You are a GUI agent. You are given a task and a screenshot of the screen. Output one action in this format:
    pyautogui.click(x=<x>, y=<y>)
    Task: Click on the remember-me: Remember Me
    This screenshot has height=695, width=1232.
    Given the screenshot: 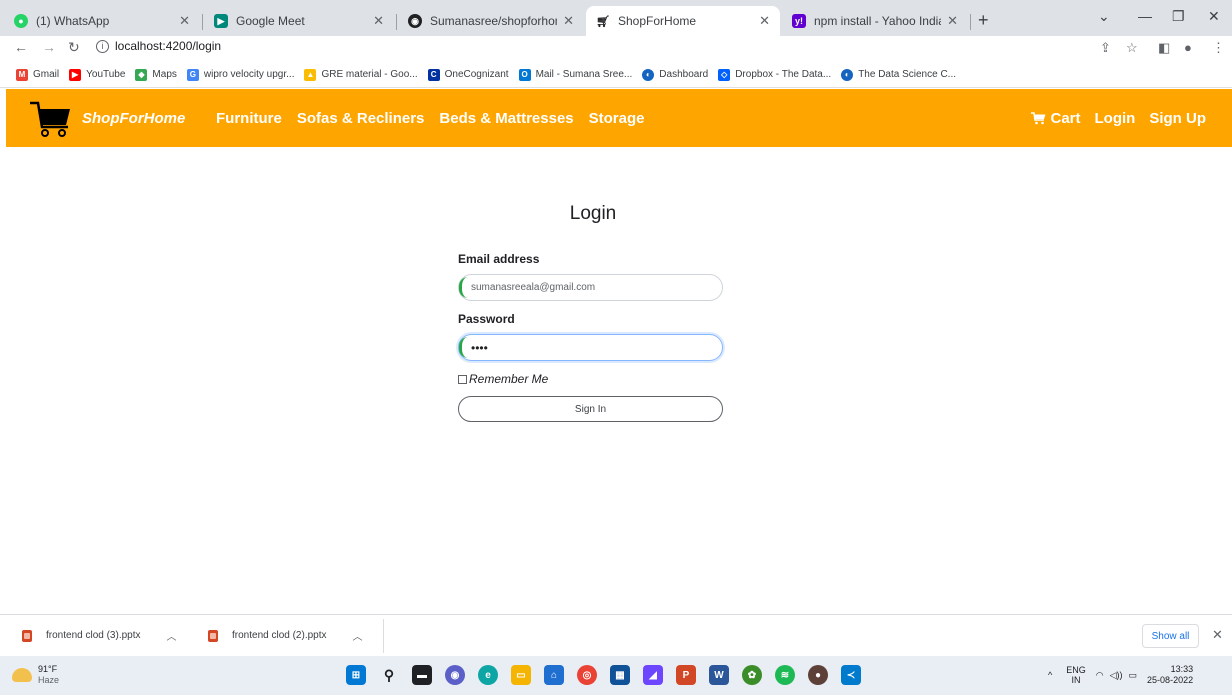 What is the action you would take?
    pyautogui.click(x=503, y=379)
    